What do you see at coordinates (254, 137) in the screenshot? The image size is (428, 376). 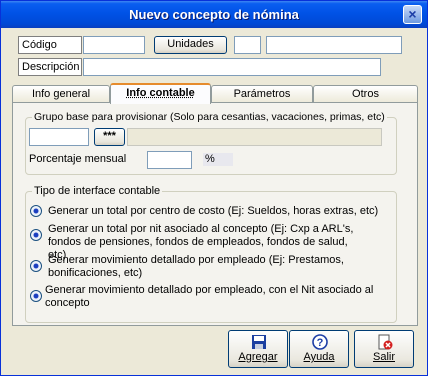 I see `grupo-base-name-field` at bounding box center [254, 137].